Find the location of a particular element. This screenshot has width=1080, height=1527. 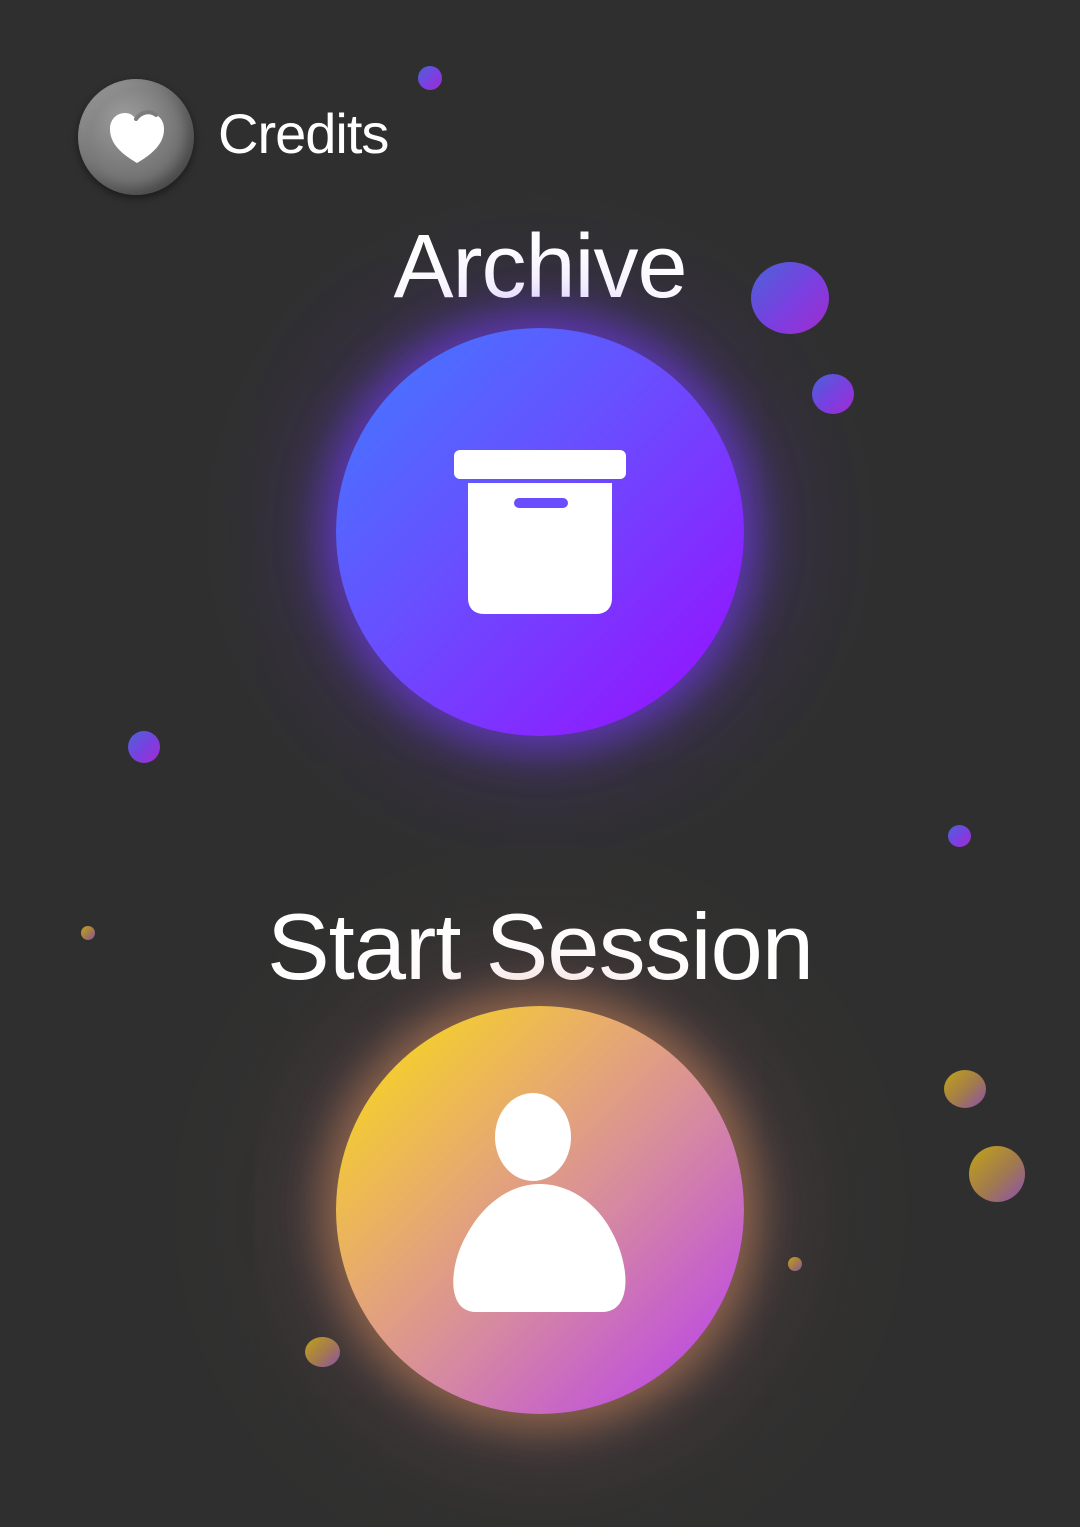

credits-label: Credits is located at coordinates (303, 133).